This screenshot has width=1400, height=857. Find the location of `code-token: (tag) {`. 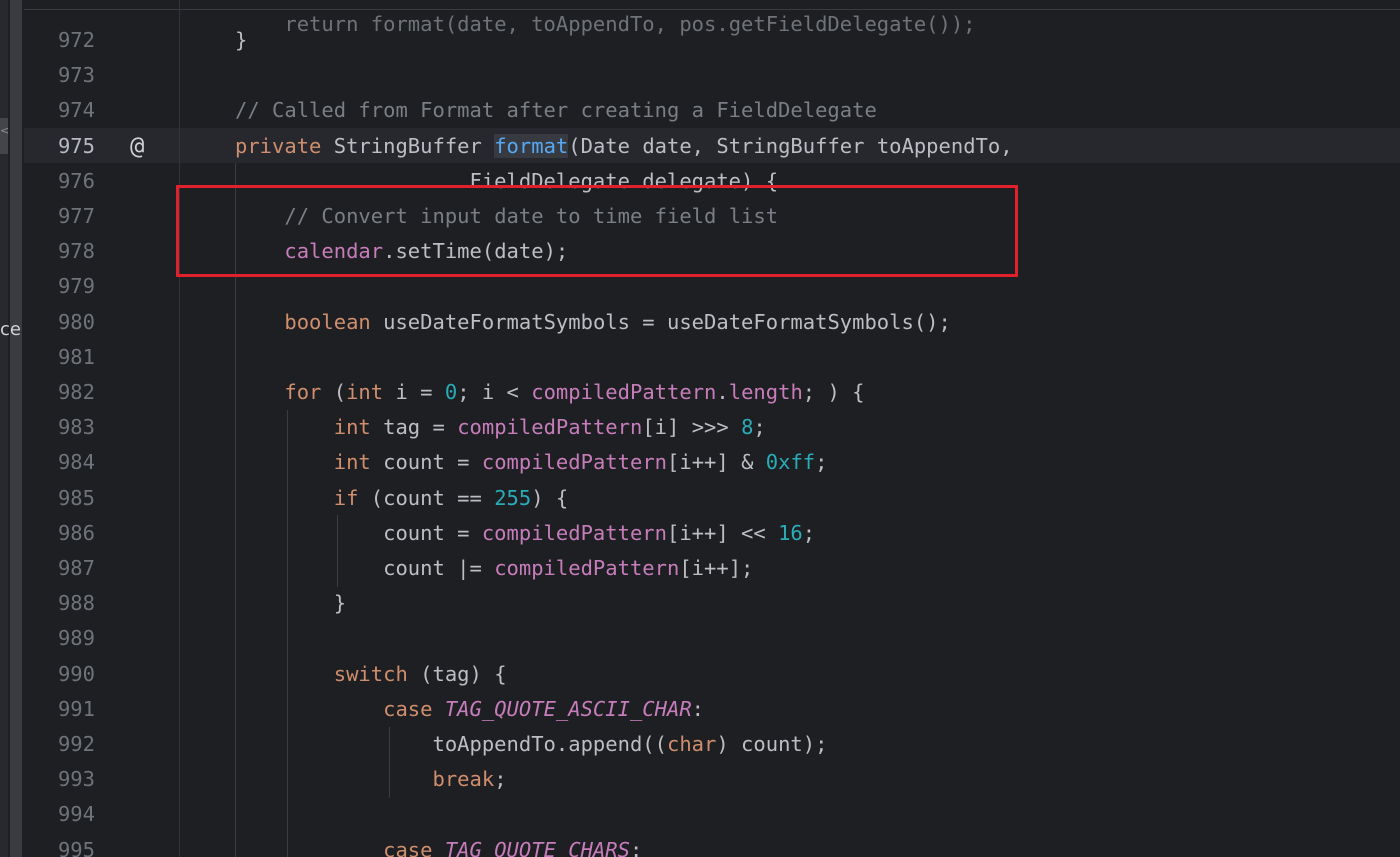

code-token: (tag) { is located at coordinates (463, 673).